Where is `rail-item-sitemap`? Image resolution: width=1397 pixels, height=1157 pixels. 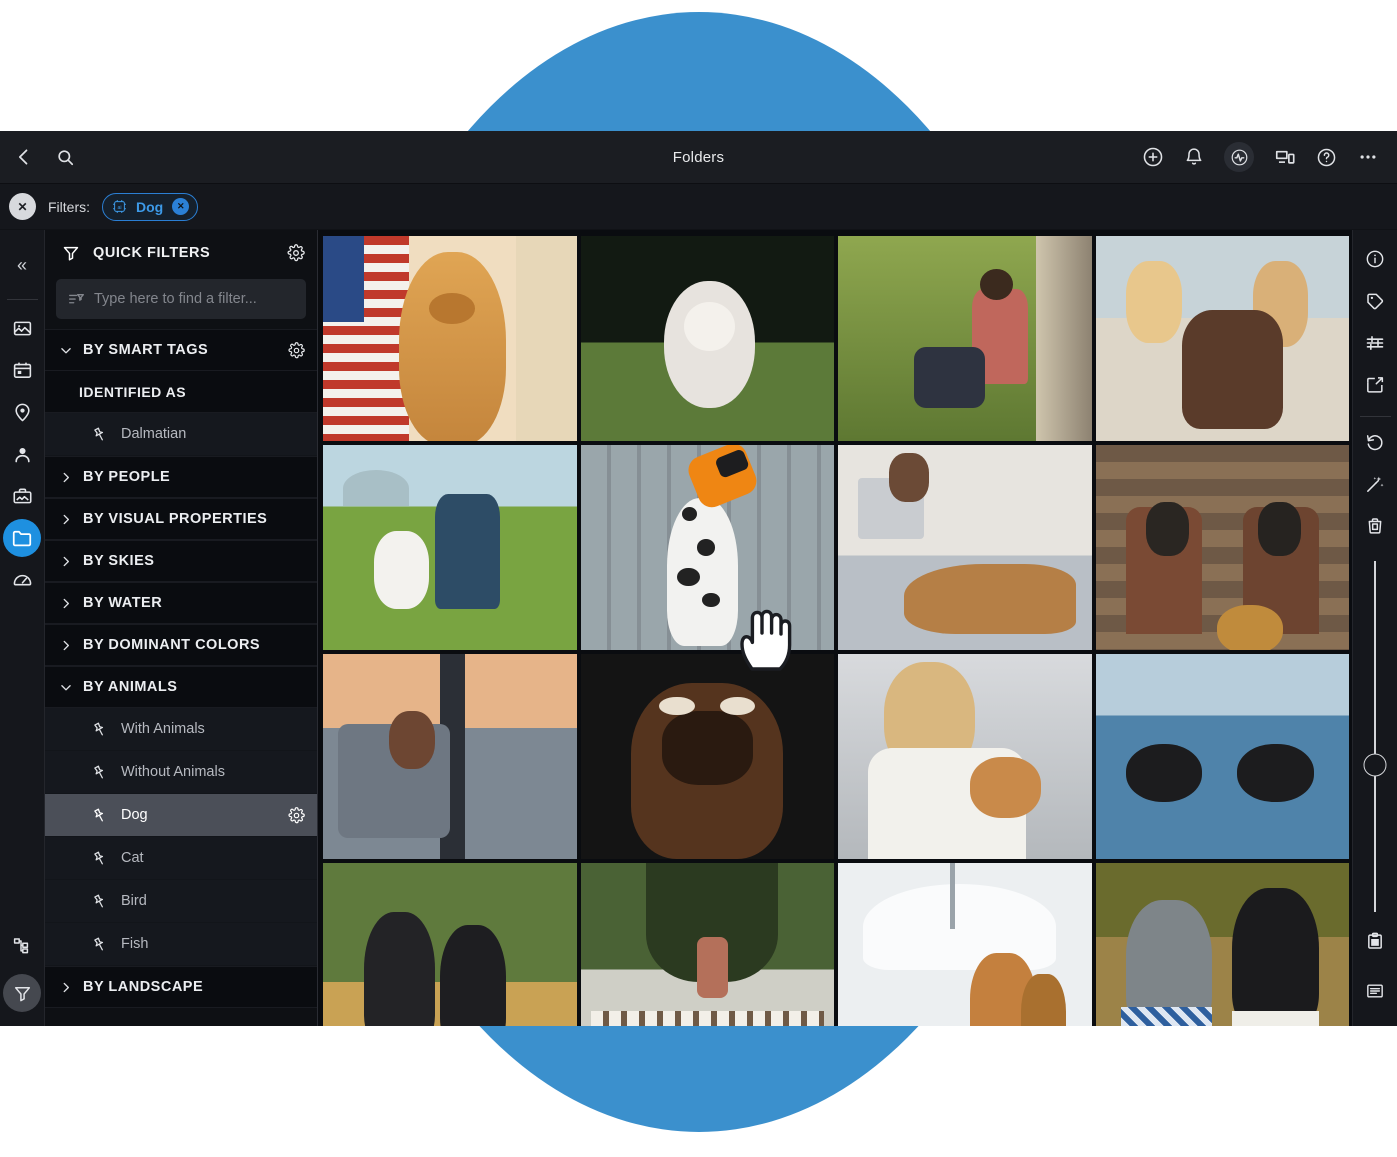
rail-item-sitemap is located at coordinates (22, 945).